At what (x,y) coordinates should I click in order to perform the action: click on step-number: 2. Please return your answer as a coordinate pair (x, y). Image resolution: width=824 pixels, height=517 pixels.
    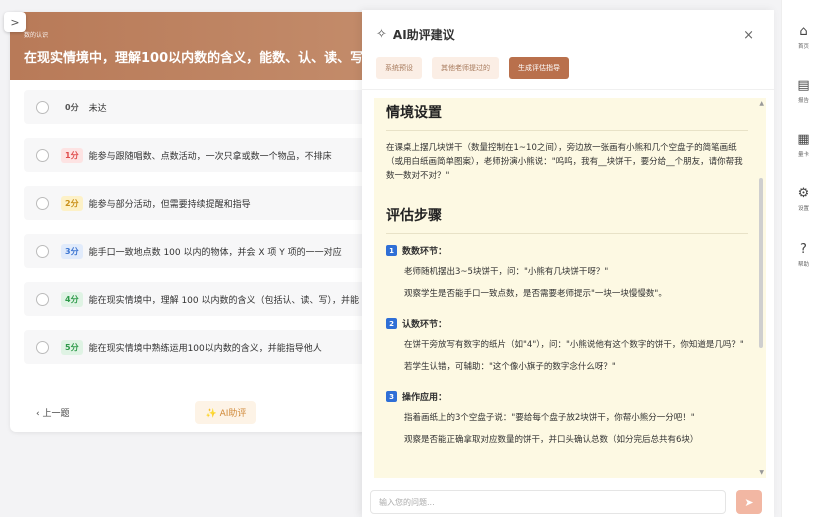
    Looking at the image, I should click on (391, 323).